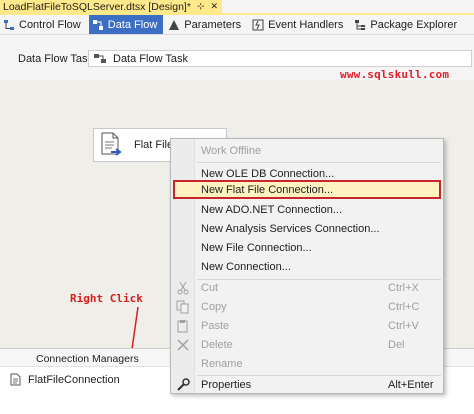  Describe the element at coordinates (183, 307) in the screenshot. I see `copy-icon` at that location.